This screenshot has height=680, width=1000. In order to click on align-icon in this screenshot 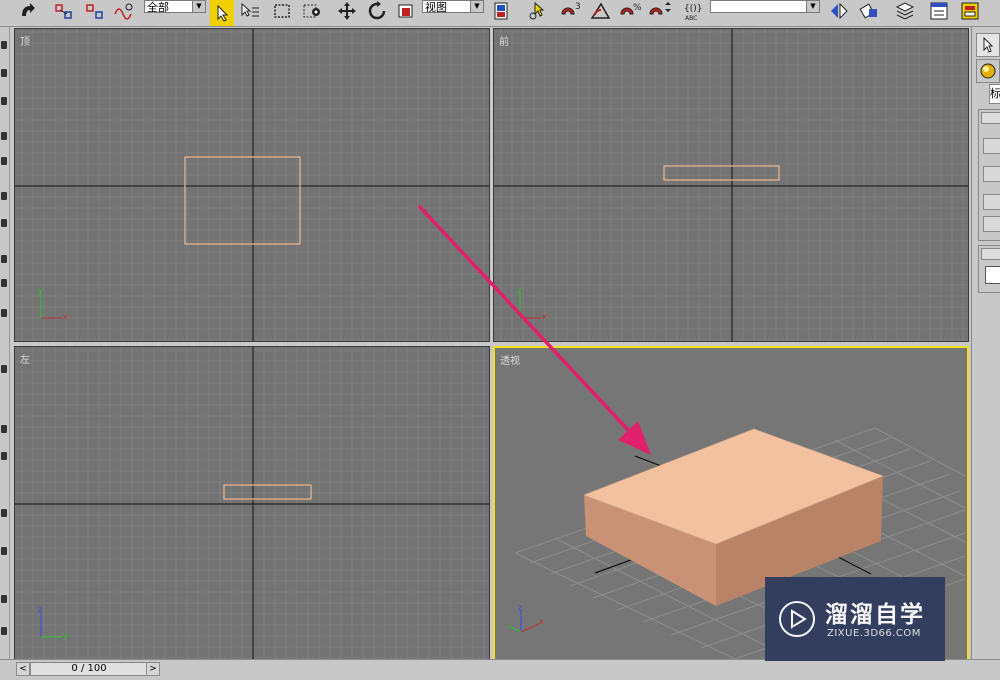, I will do `click(870, 11)`.